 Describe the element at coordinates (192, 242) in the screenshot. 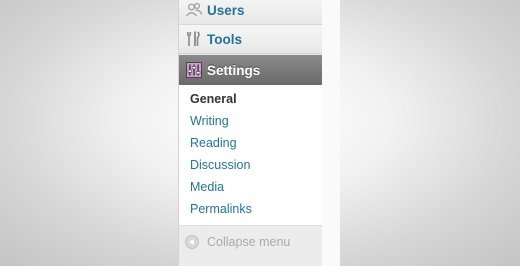

I see `collapse-arrow-icon` at that location.